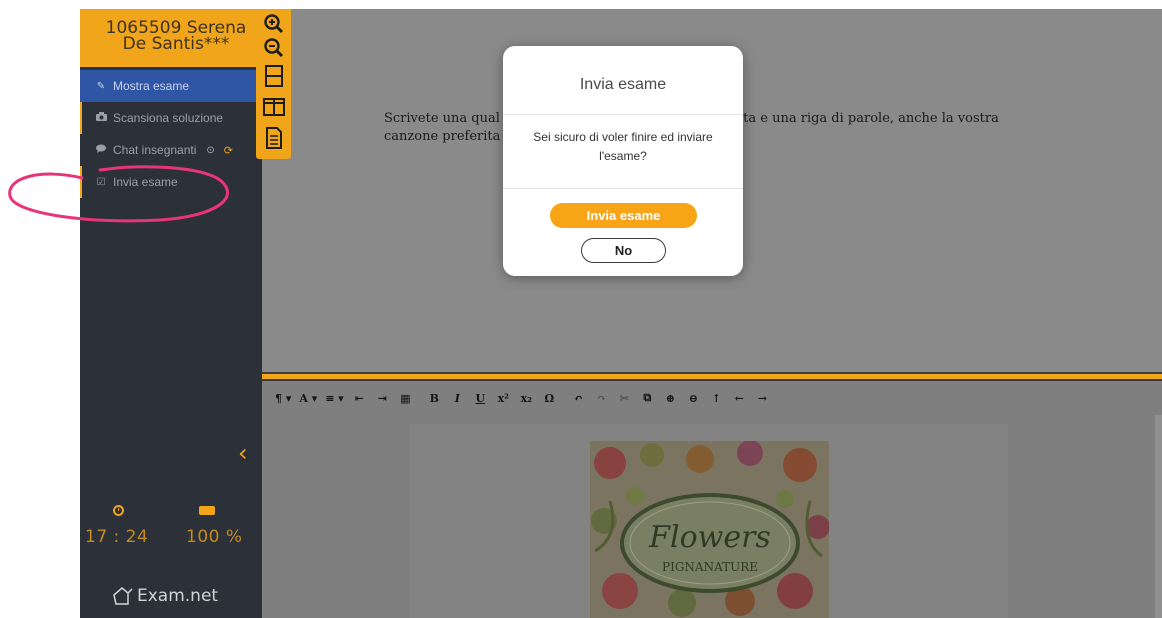  I want to click on table-button: ▦, so click(405, 398).